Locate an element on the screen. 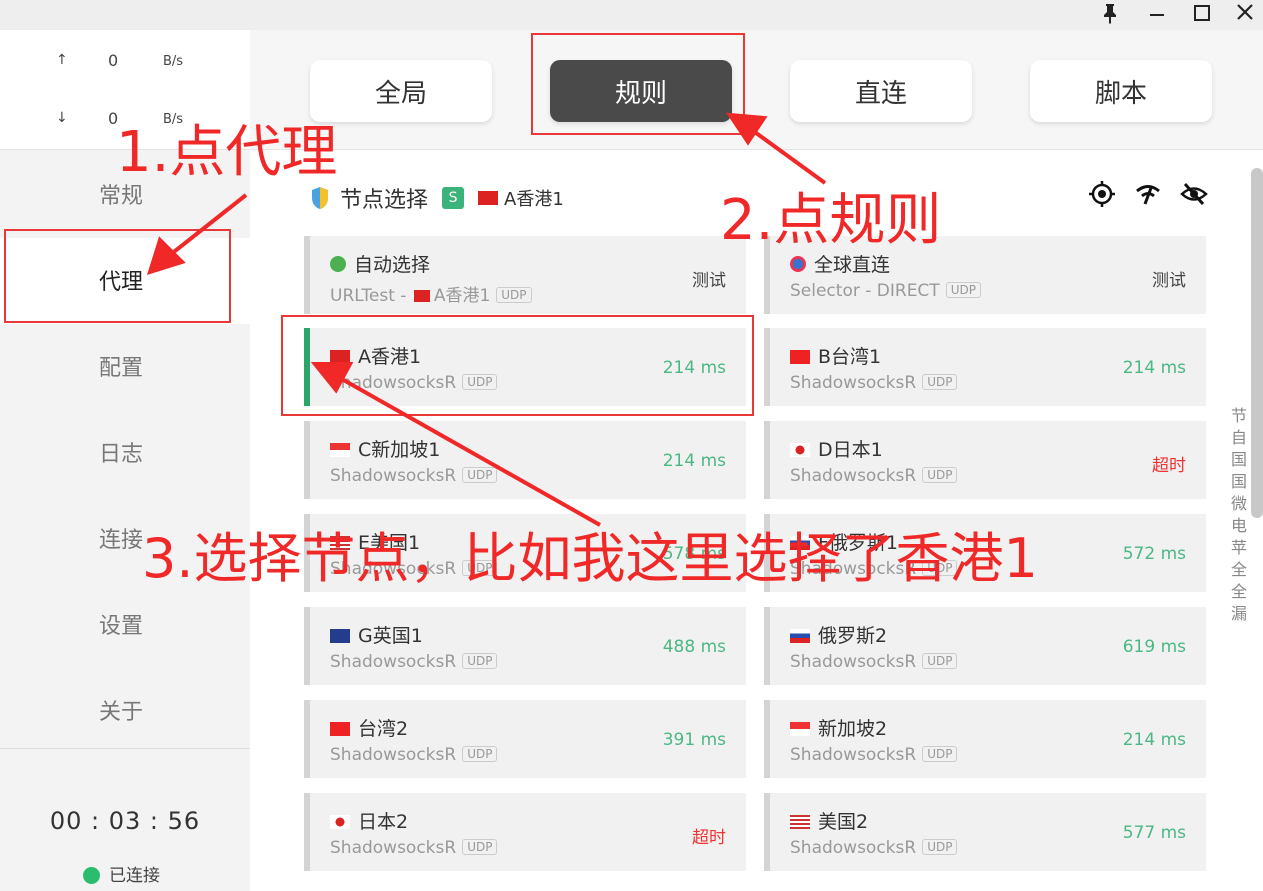 The width and height of the screenshot is (1263, 891). proxy-name: 新加坡2 is located at coordinates (838, 727).